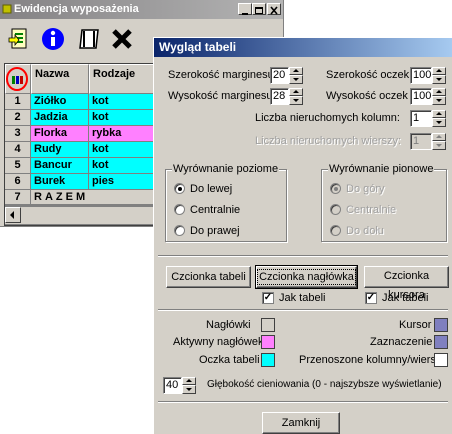 This screenshot has width=452, height=434. What do you see at coordinates (60, 150) in the screenshot?
I see `grid-cell-nazwa: Rudy` at bounding box center [60, 150].